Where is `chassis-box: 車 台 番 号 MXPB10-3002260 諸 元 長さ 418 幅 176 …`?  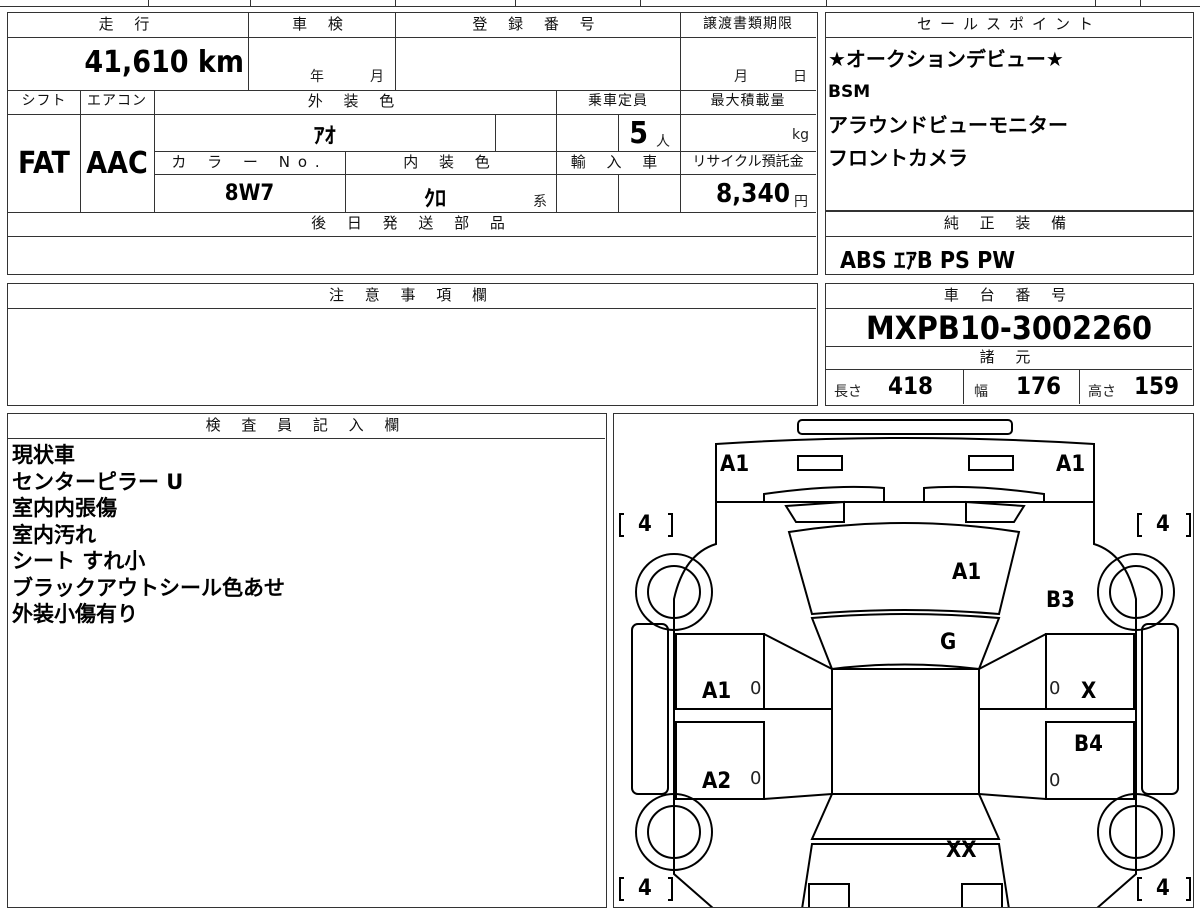 chassis-box: 車 台 番 号 MXPB10-3002260 諸 元 長さ 418 幅 176 … is located at coordinates (1009, 344).